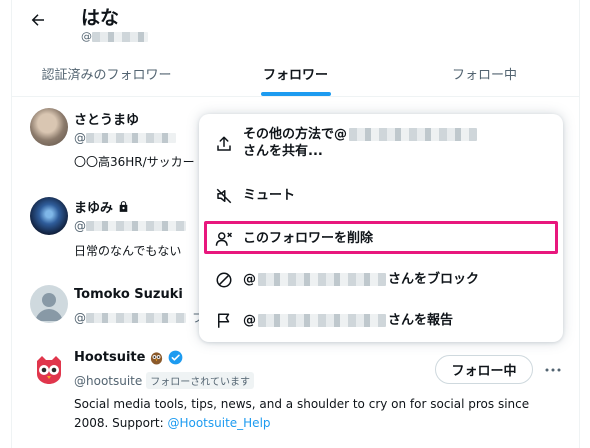 The height and width of the screenshot is (448, 590). Describe the element at coordinates (381, 239) in the screenshot. I see `menu-item-remove-follower: このフォロワーを削除` at that location.